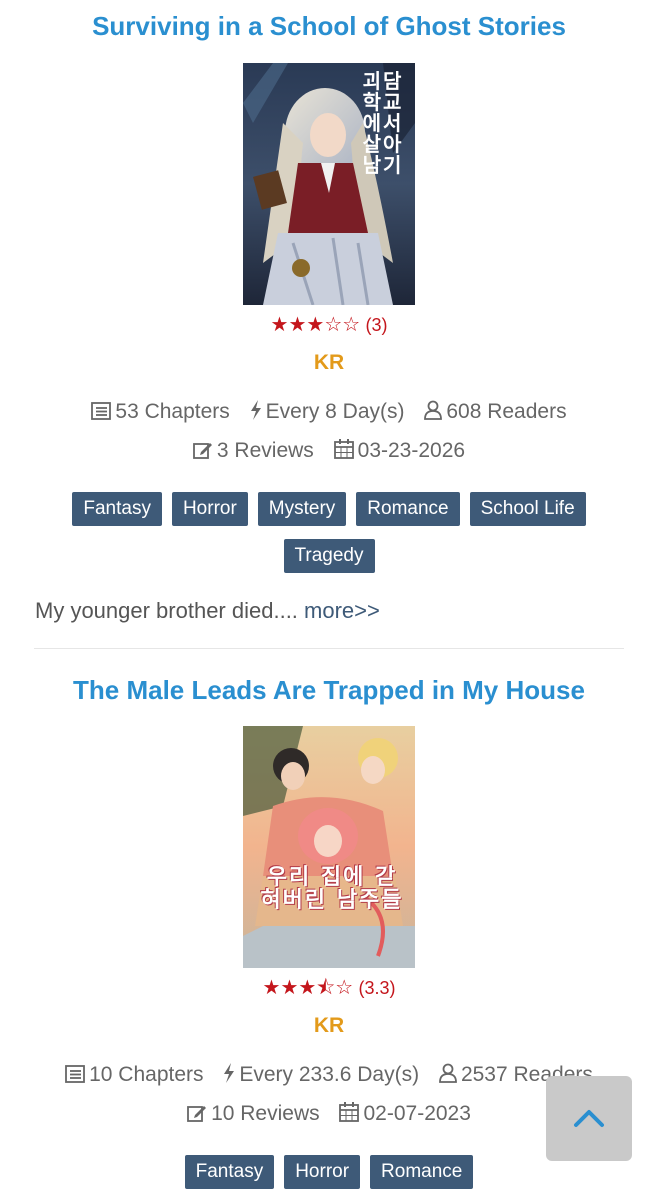 This screenshot has width=658, height=1202. Describe the element at coordinates (417, 1113) in the screenshot. I see `update-date: 02-07-2023` at that location.